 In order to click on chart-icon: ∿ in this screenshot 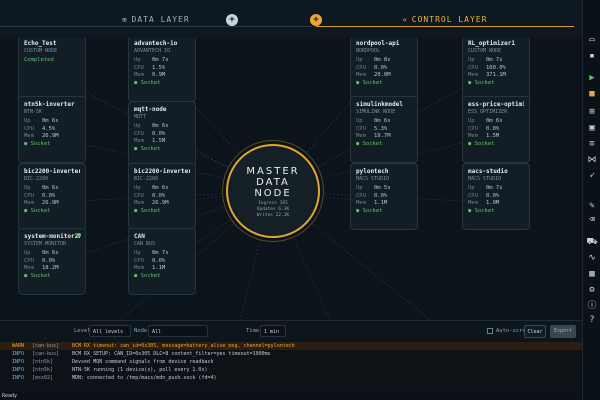, I will do `click(592, 258)`.